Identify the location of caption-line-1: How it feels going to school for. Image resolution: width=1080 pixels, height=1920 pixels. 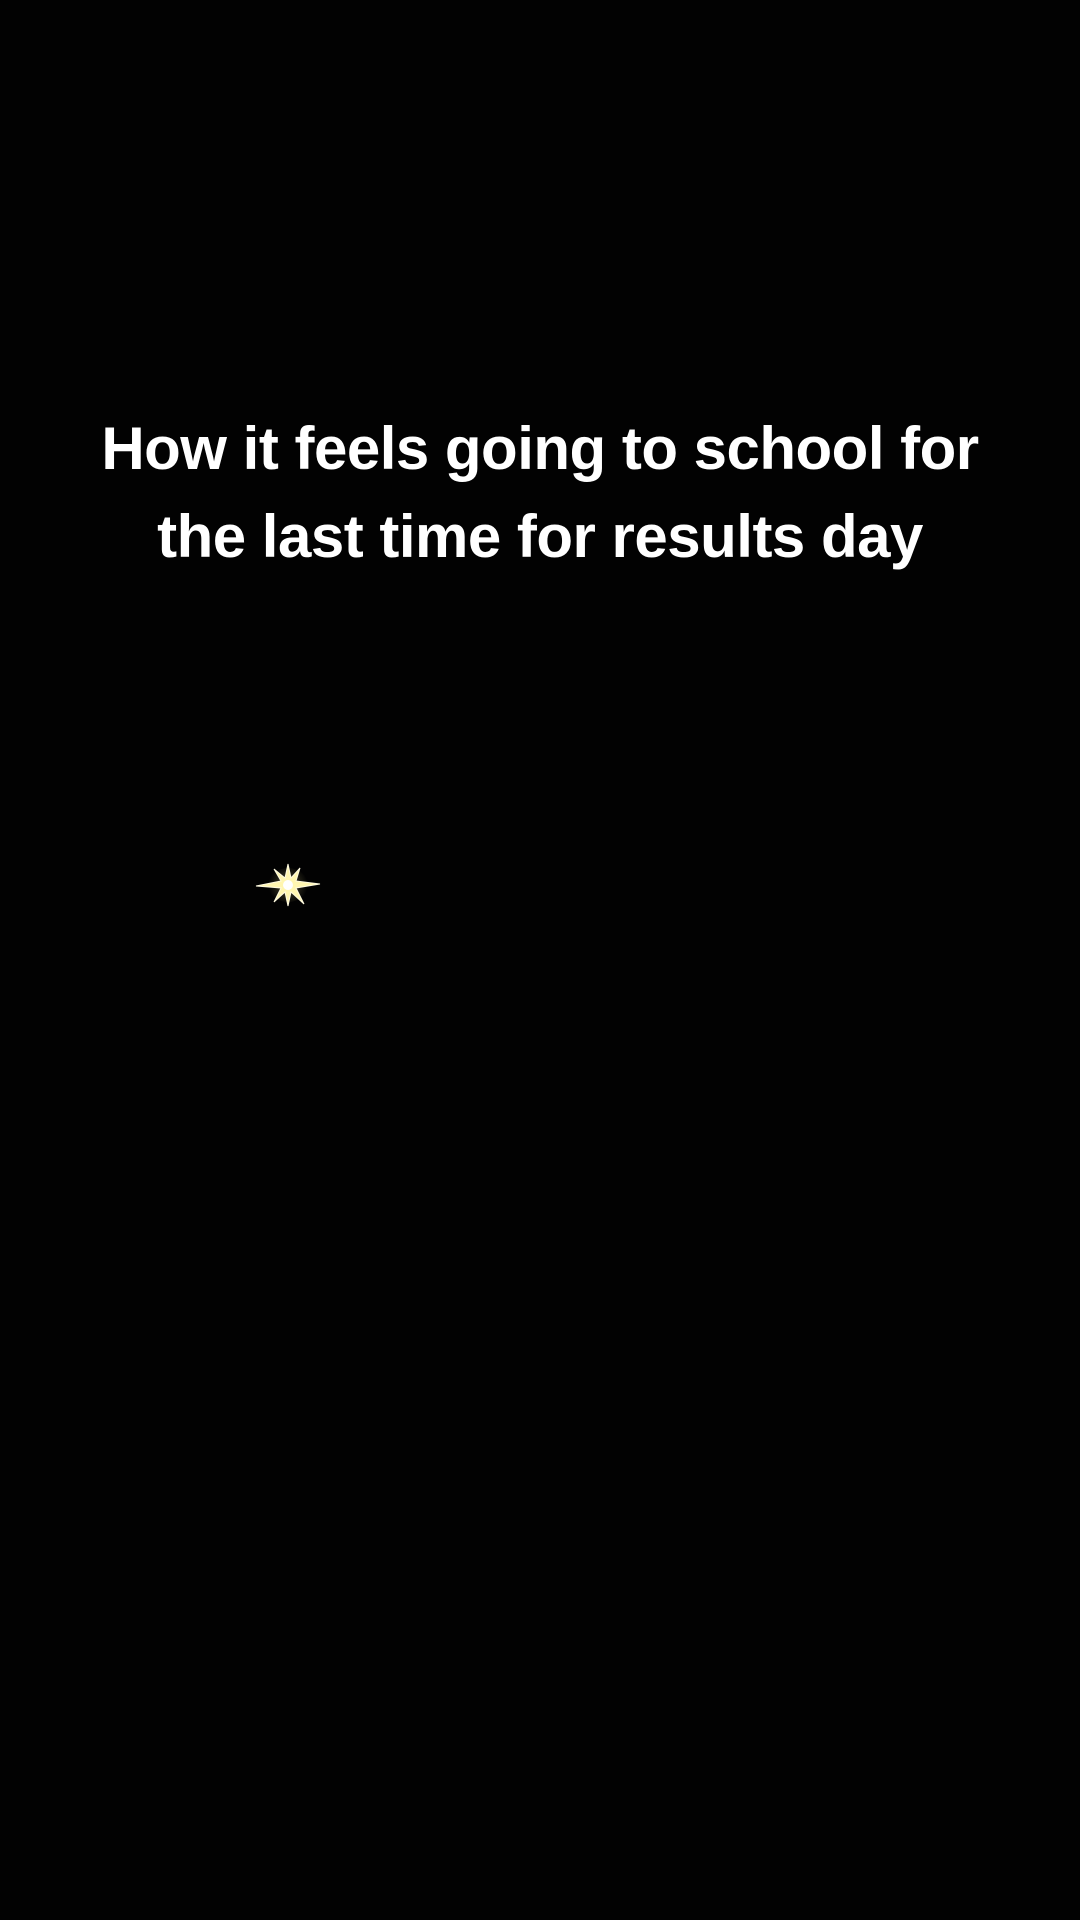
(540, 448).